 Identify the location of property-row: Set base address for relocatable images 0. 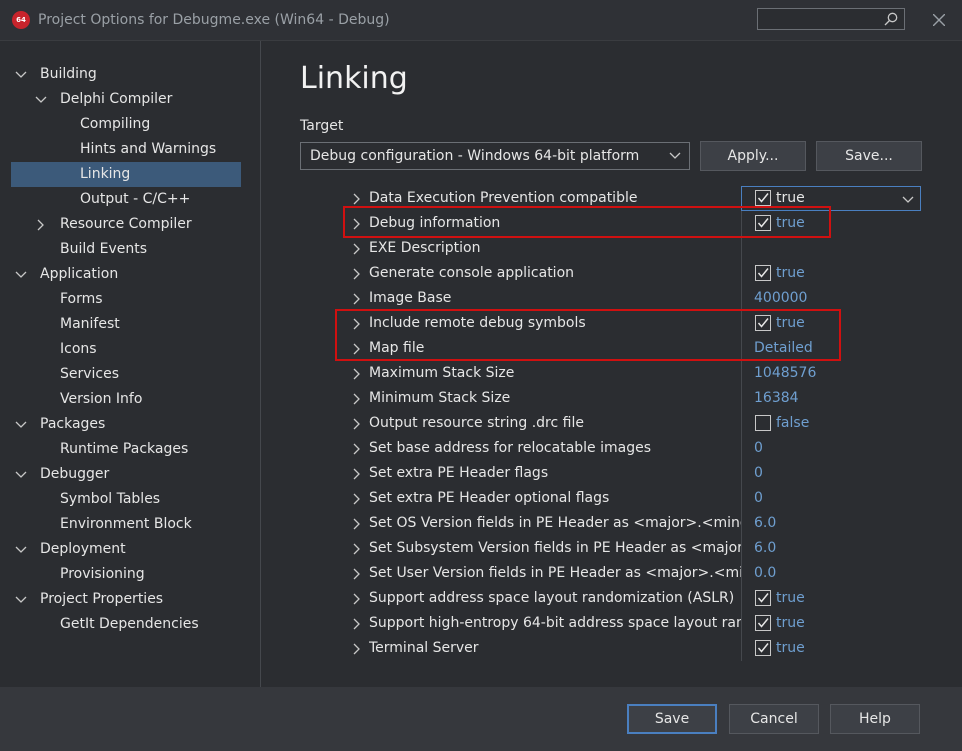
(630, 448).